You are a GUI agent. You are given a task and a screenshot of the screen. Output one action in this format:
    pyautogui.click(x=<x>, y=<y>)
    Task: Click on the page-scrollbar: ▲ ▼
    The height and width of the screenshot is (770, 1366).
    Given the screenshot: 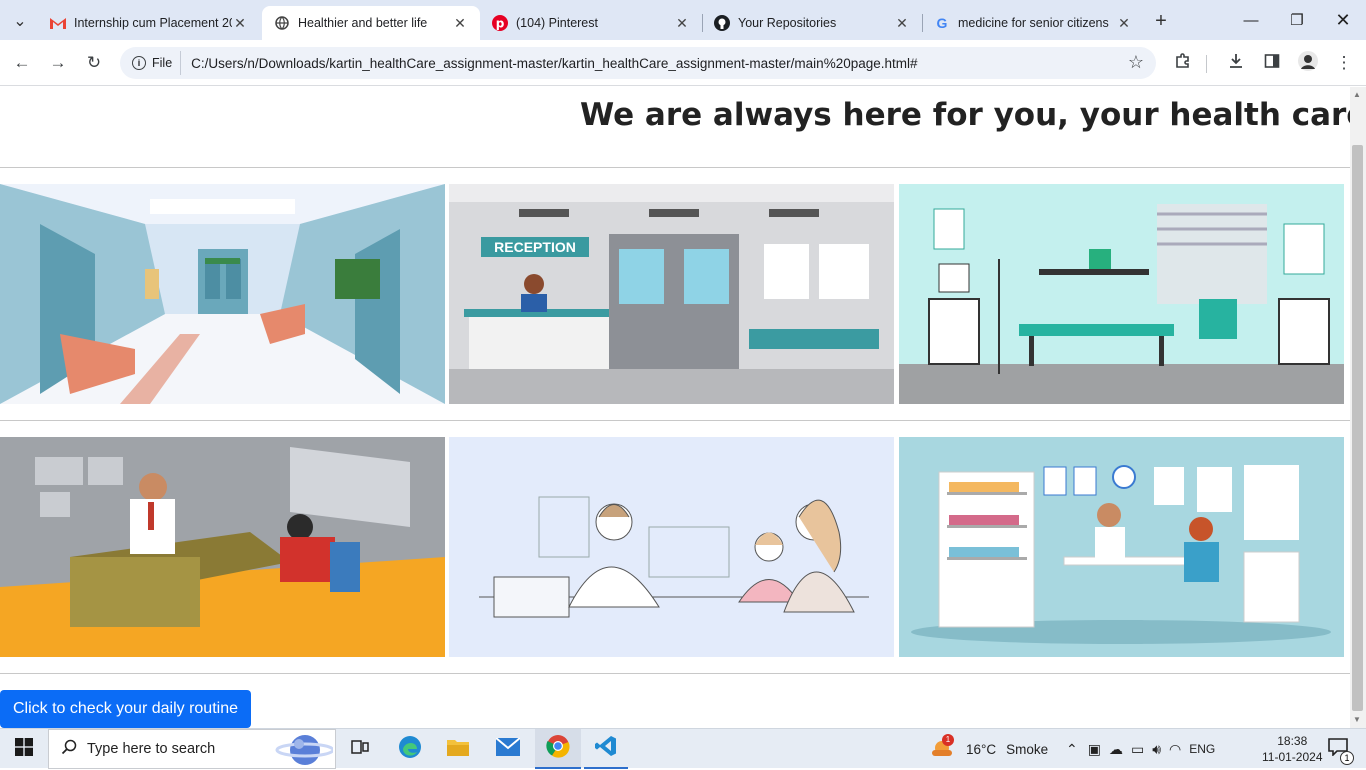 What is the action you would take?
    pyautogui.click(x=1358, y=407)
    